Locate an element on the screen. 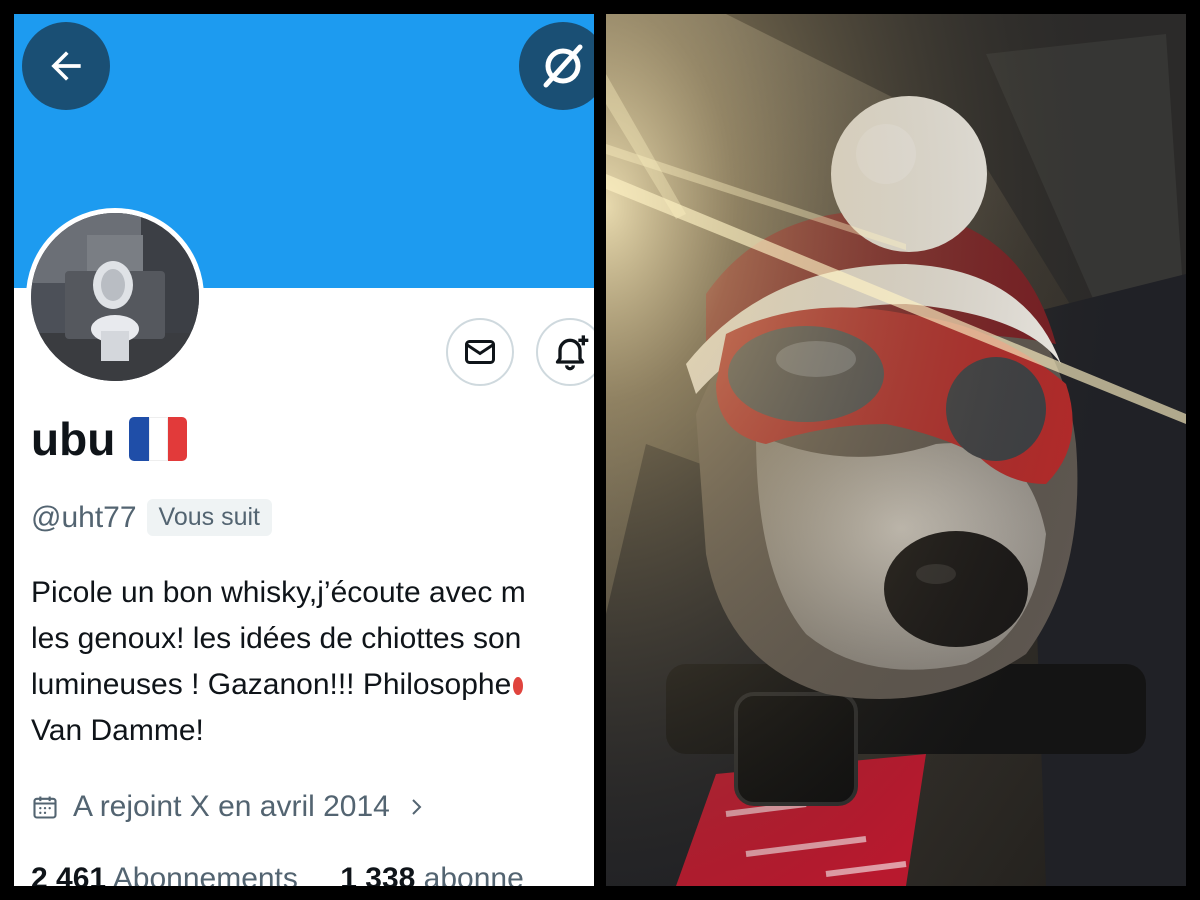 The width and height of the screenshot is (1200, 900). notify-button is located at coordinates (565, 352).